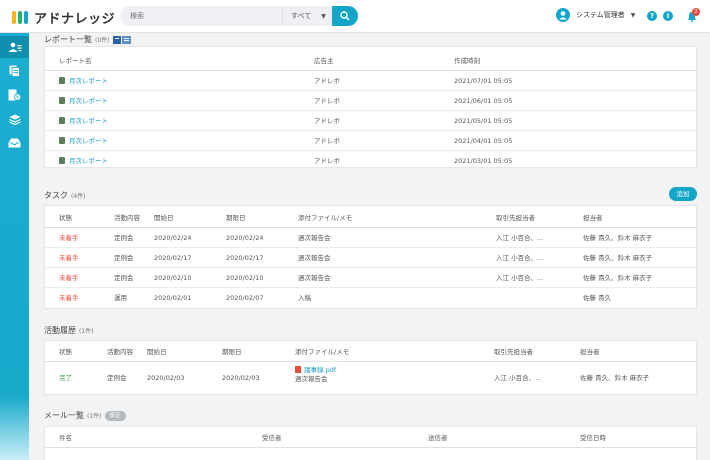  I want to click on task-due-date: 2020/02/17, so click(245, 258).